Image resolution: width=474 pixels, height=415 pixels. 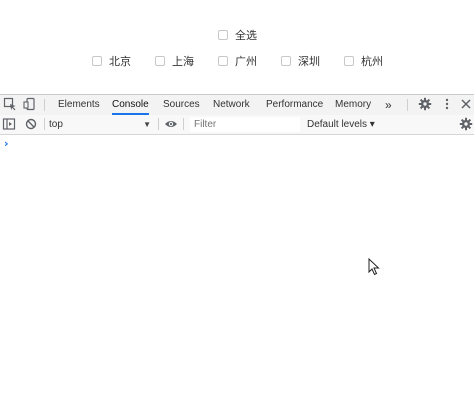 I want to click on show-sidebar-icon, so click(x=9, y=124).